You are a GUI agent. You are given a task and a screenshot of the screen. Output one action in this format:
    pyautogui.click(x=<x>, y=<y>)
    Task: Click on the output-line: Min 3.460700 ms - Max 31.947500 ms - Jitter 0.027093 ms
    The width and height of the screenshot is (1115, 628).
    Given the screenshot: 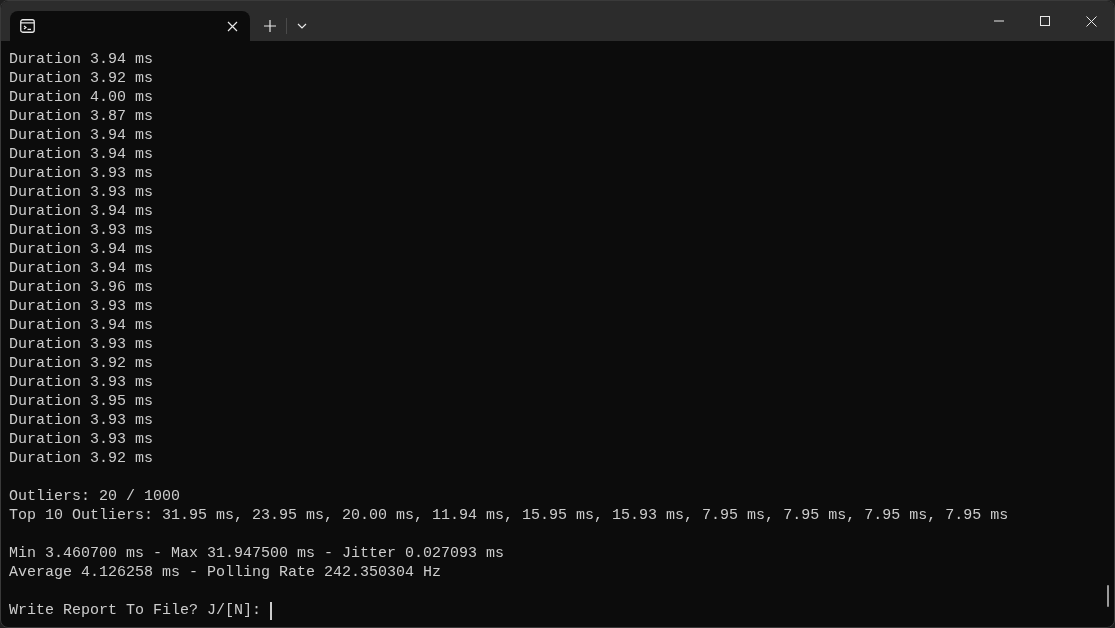 What is the action you would take?
    pyautogui.click(x=257, y=553)
    